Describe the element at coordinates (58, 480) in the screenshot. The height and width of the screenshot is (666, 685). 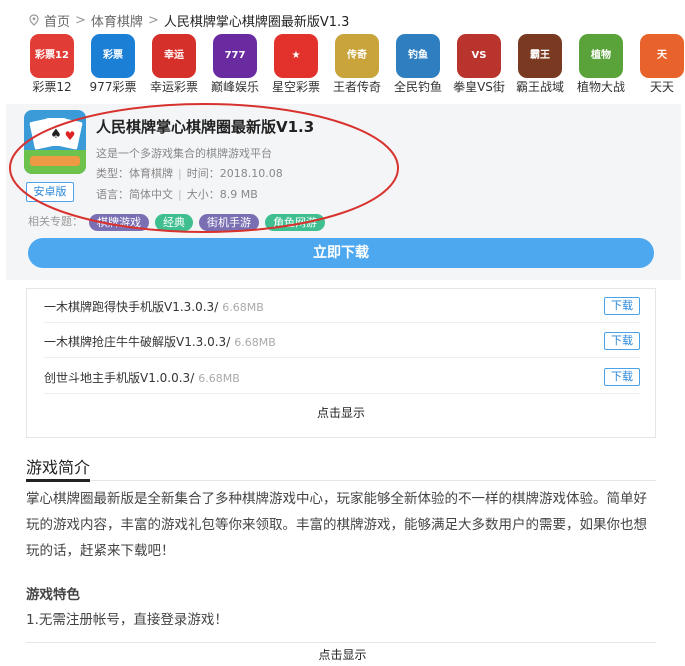
I see `section-underline` at that location.